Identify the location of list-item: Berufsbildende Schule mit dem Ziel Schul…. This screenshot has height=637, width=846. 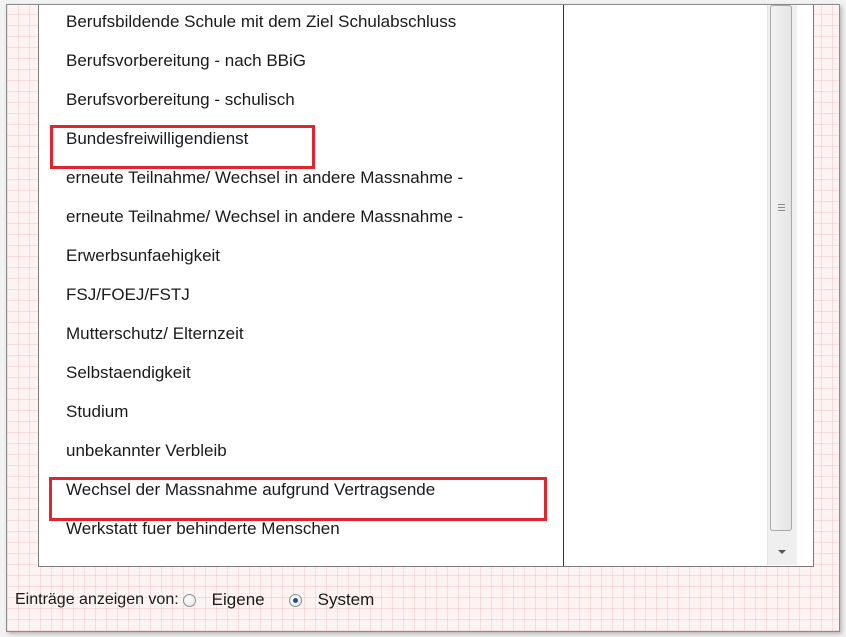
(261, 22).